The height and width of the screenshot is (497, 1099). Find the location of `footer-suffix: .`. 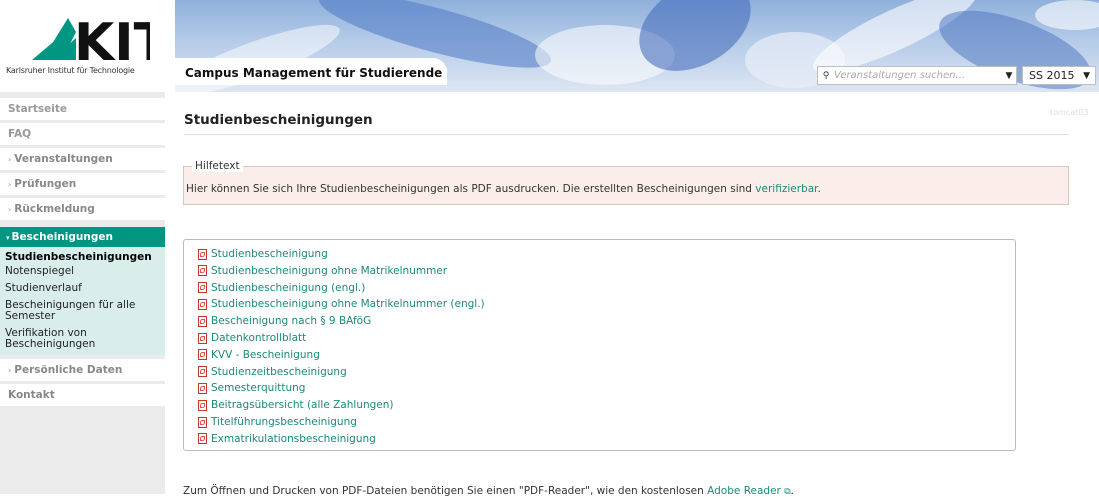

footer-suffix: . is located at coordinates (792, 491).